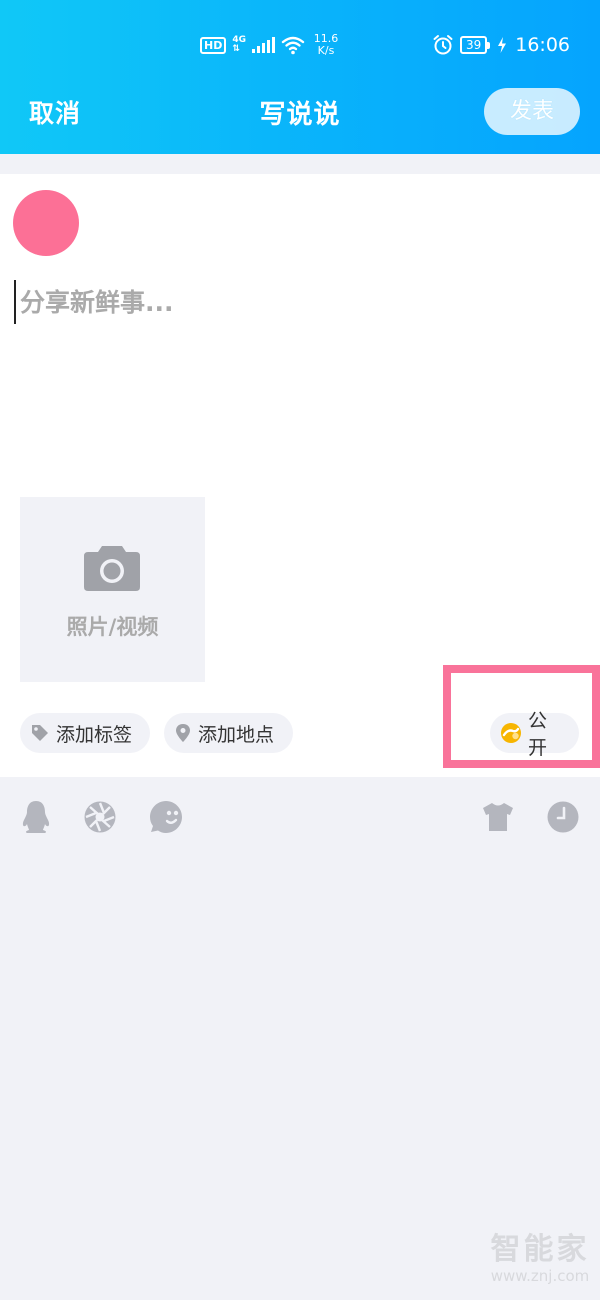  I want to click on public-globe-icon, so click(511, 733).